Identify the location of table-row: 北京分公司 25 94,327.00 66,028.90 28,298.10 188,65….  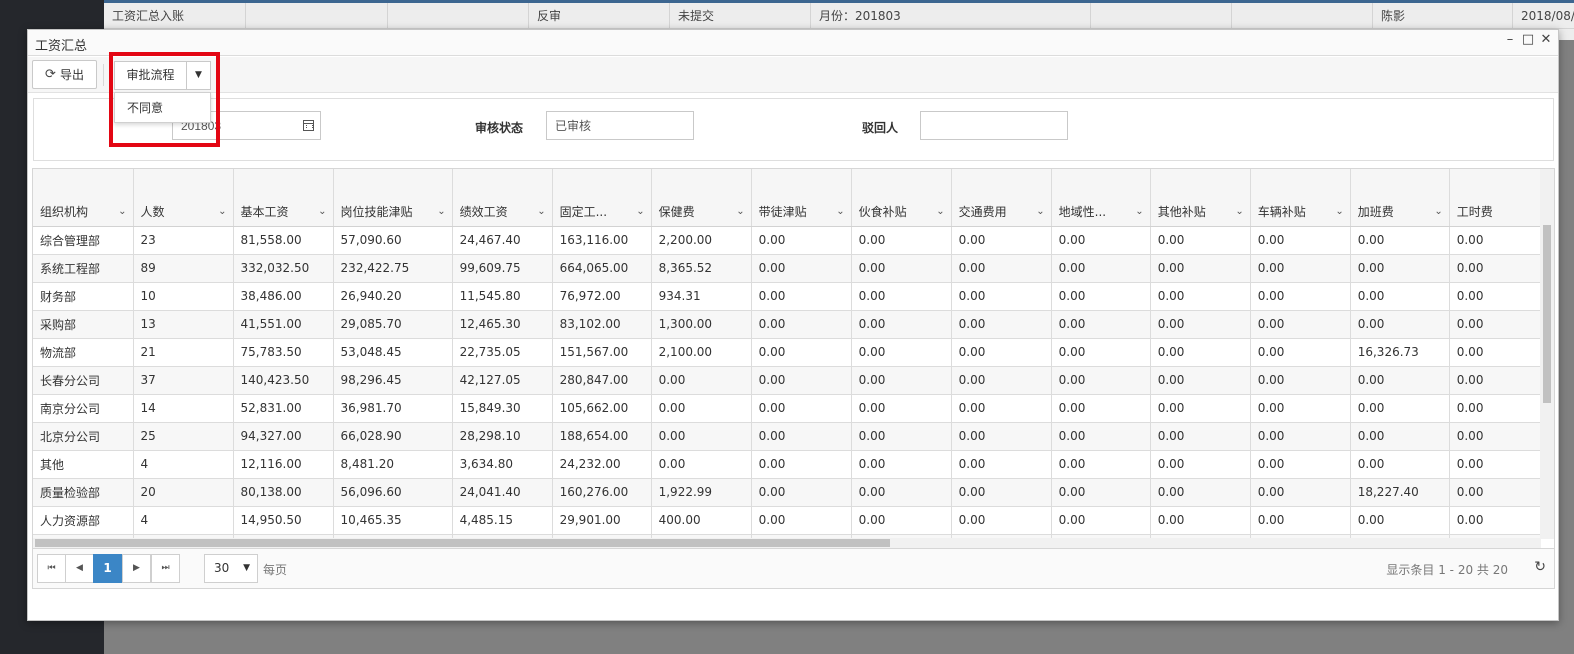
(787, 436).